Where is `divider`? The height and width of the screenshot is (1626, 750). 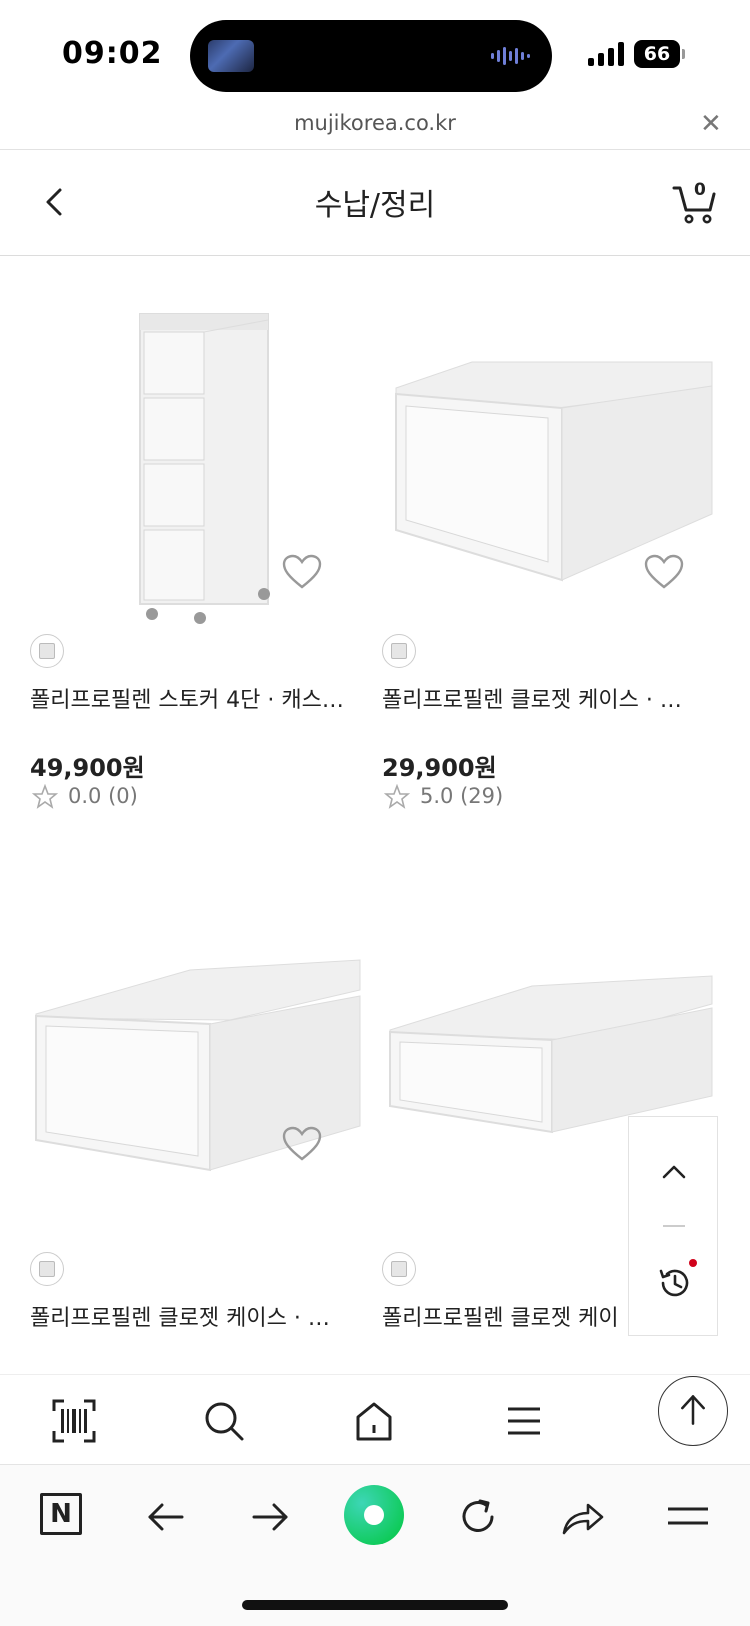 divider is located at coordinates (674, 1226).